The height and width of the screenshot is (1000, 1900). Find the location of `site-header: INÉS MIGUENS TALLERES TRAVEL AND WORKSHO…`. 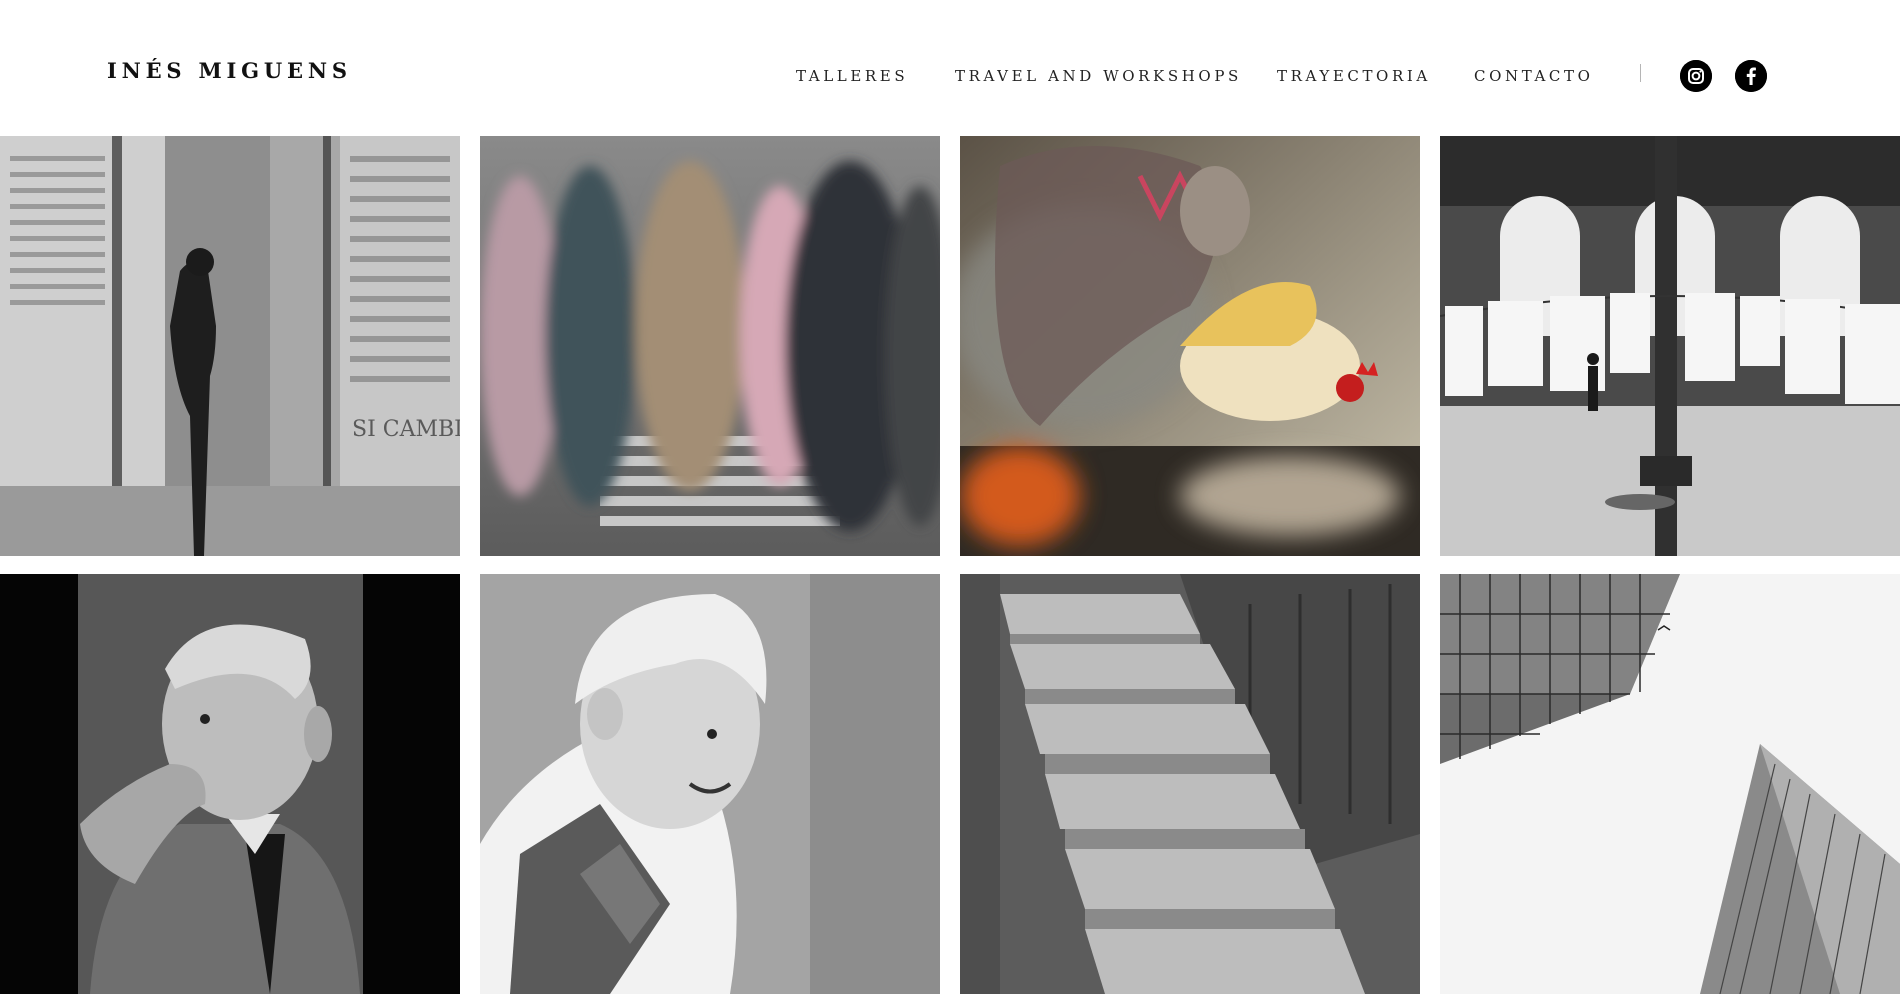

site-header: INÉS MIGUENS TALLERES TRAVEL AND WORKSHO… is located at coordinates (950, 68).